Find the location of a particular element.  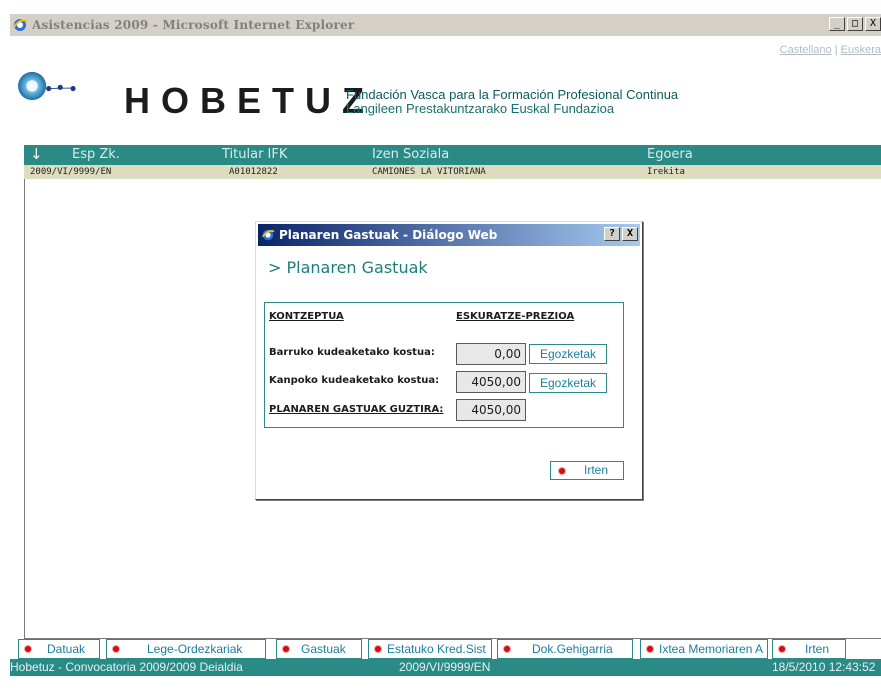

col-header-esp-zk: Esp Zk. is located at coordinates (96, 154).